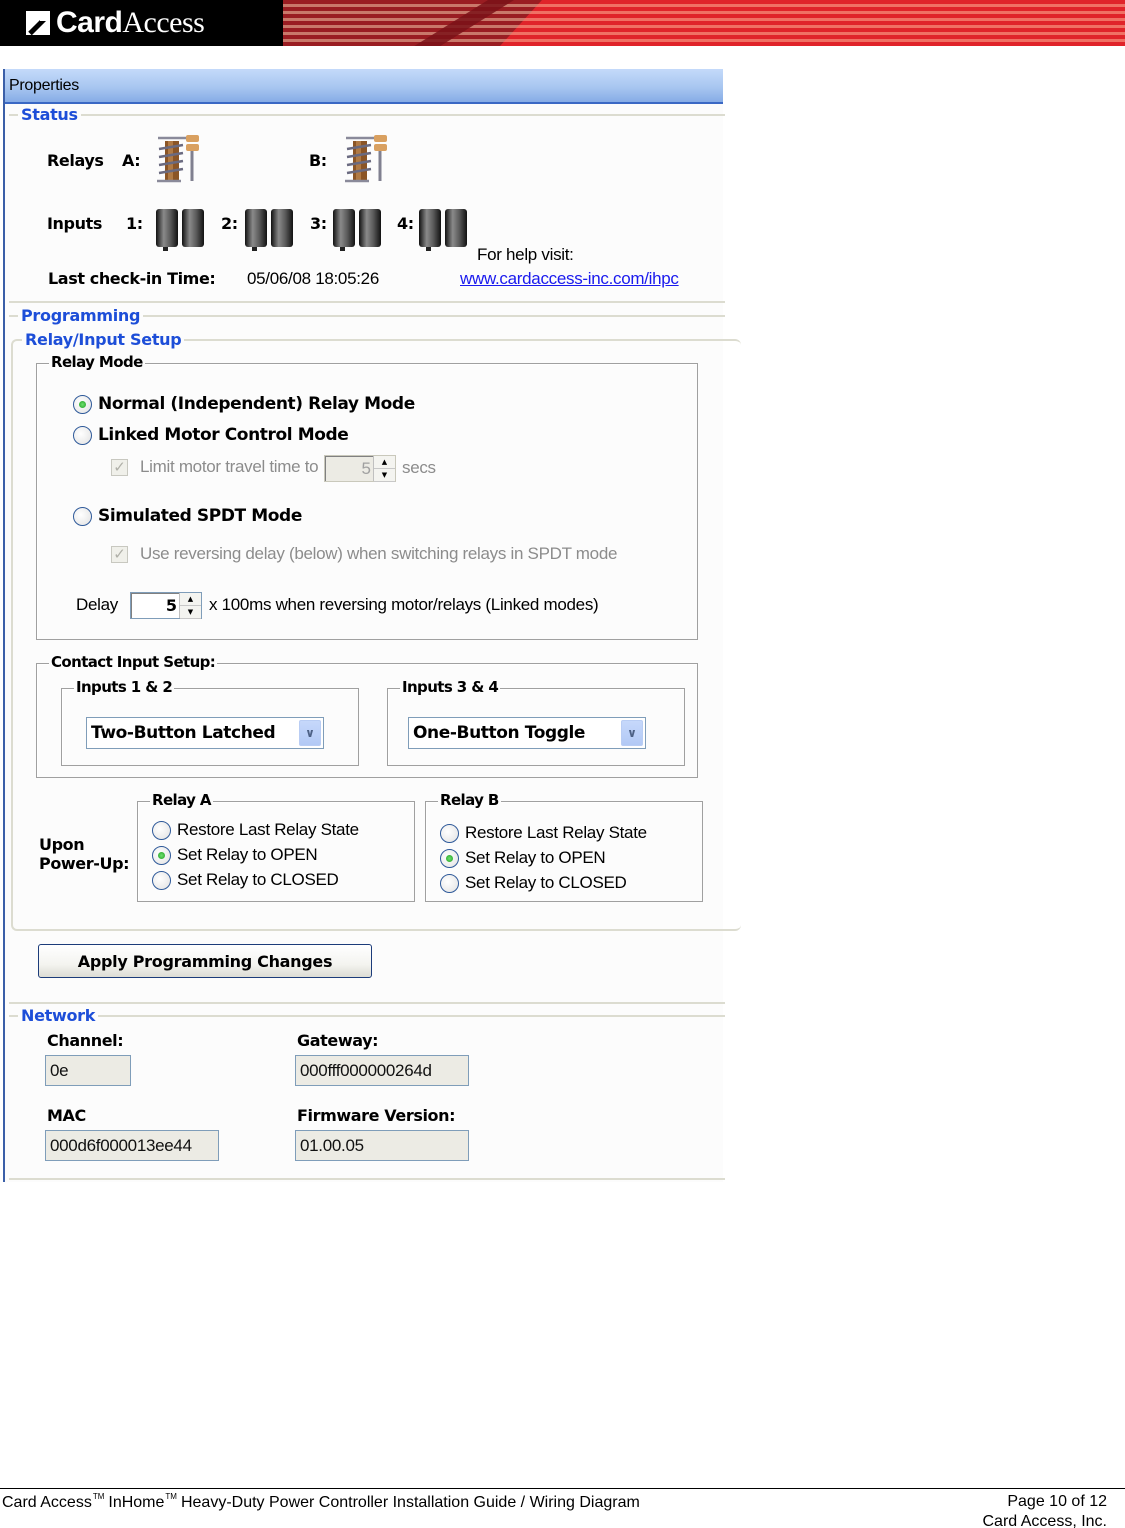 Image resolution: width=1125 pixels, height=1528 pixels. What do you see at coordinates (318, 160) in the screenshot?
I see `relay-b-label: B:` at bounding box center [318, 160].